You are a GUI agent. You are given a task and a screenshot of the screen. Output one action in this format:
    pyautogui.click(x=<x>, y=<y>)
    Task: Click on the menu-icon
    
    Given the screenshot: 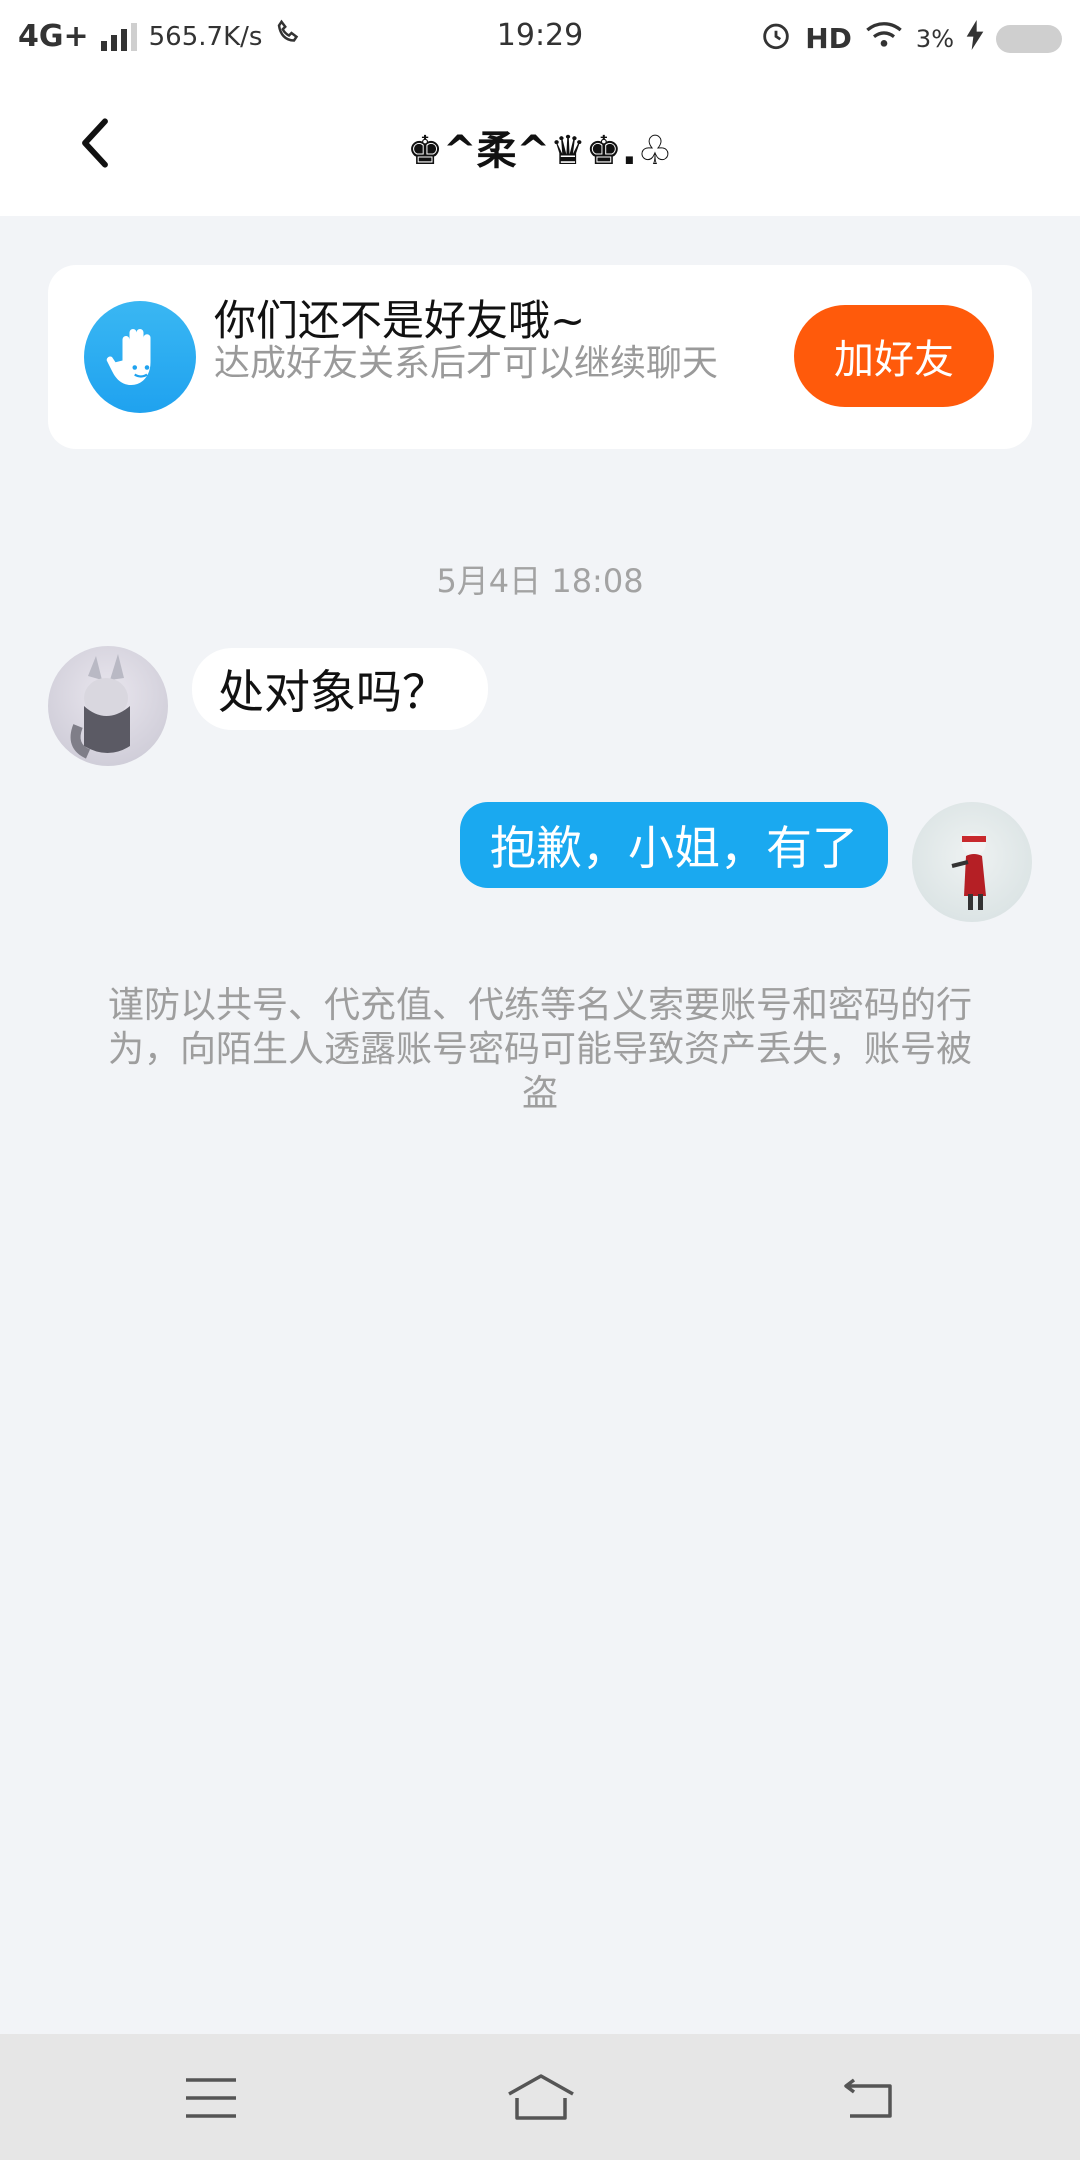 What is the action you would take?
    pyautogui.click(x=211, y=2098)
    